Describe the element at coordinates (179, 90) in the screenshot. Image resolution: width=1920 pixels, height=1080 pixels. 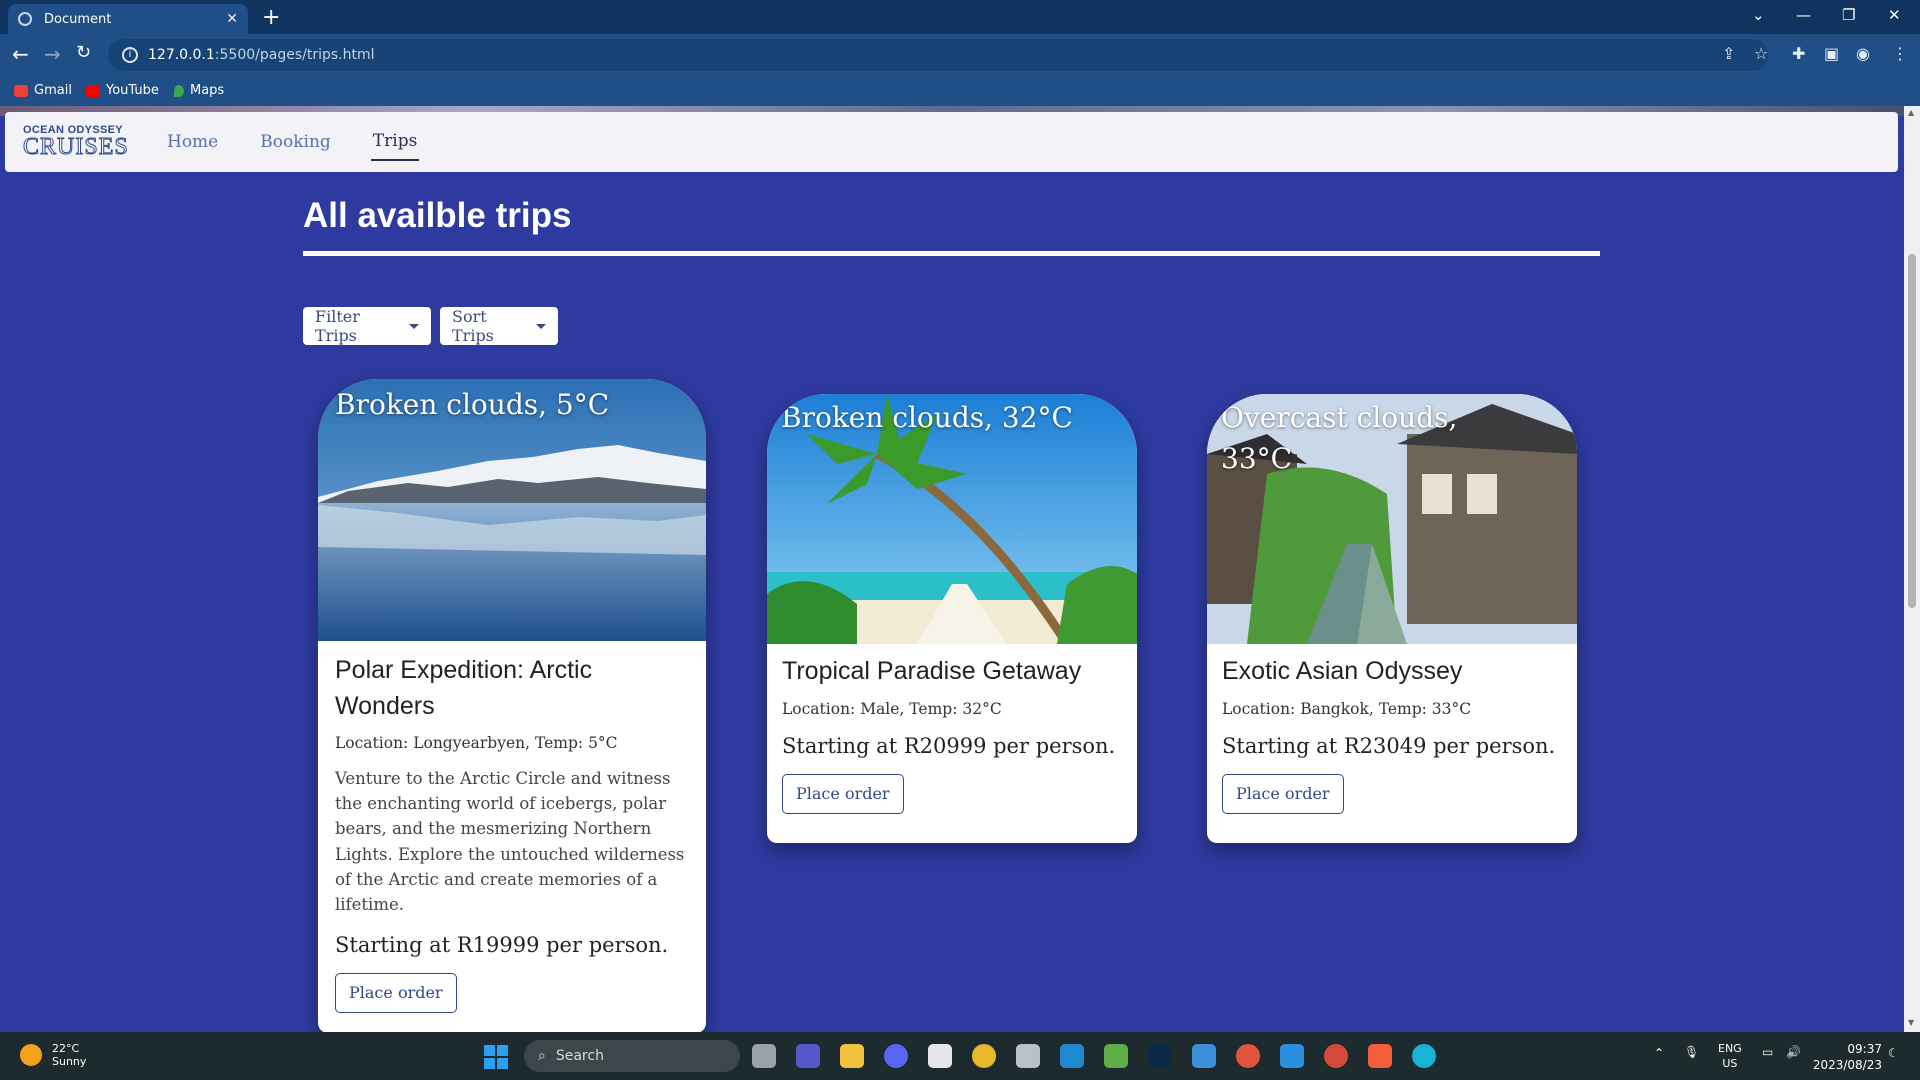
I see `maps-icon` at that location.